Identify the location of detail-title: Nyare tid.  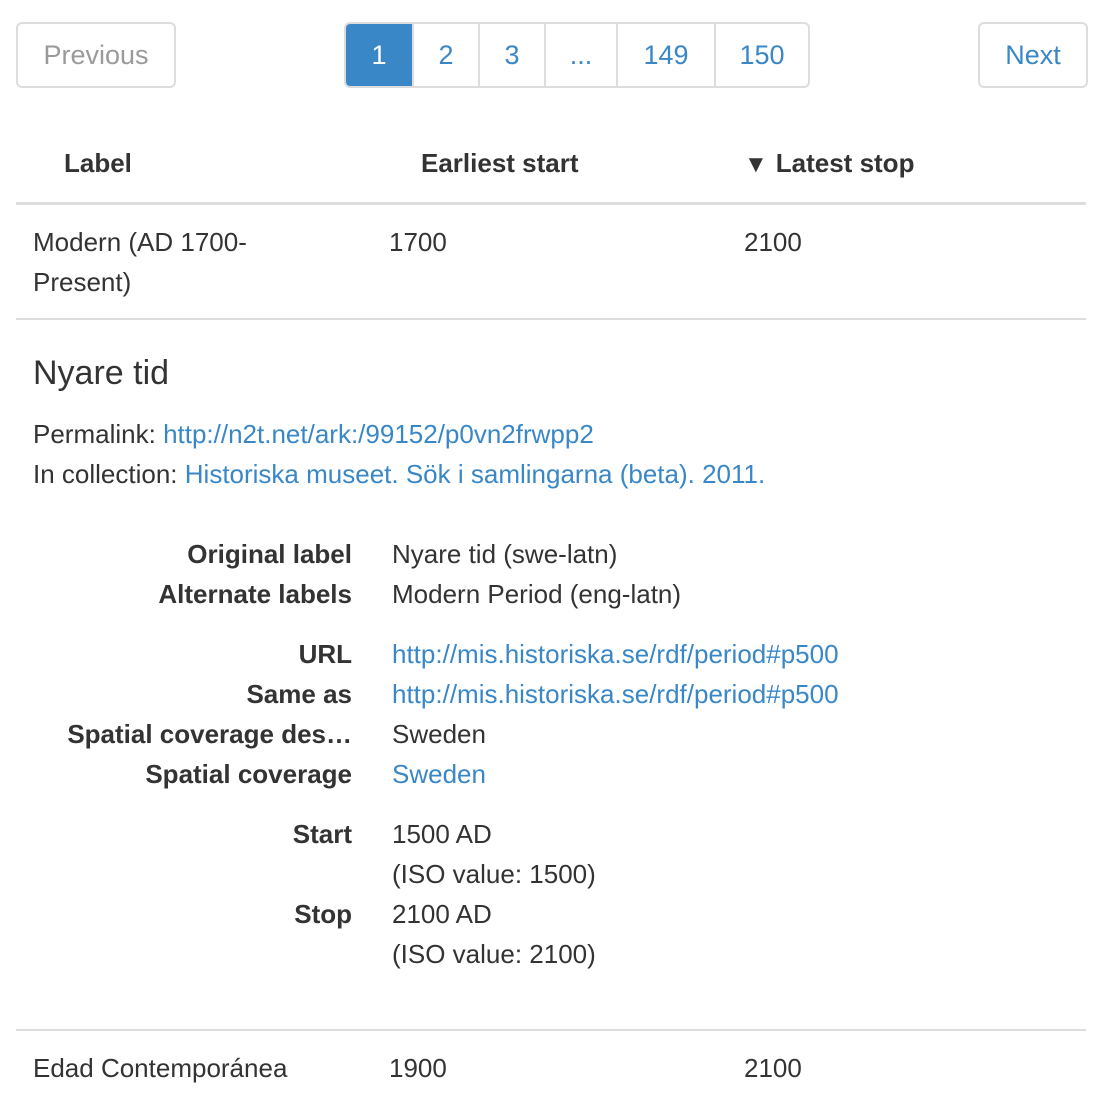
(101, 373).